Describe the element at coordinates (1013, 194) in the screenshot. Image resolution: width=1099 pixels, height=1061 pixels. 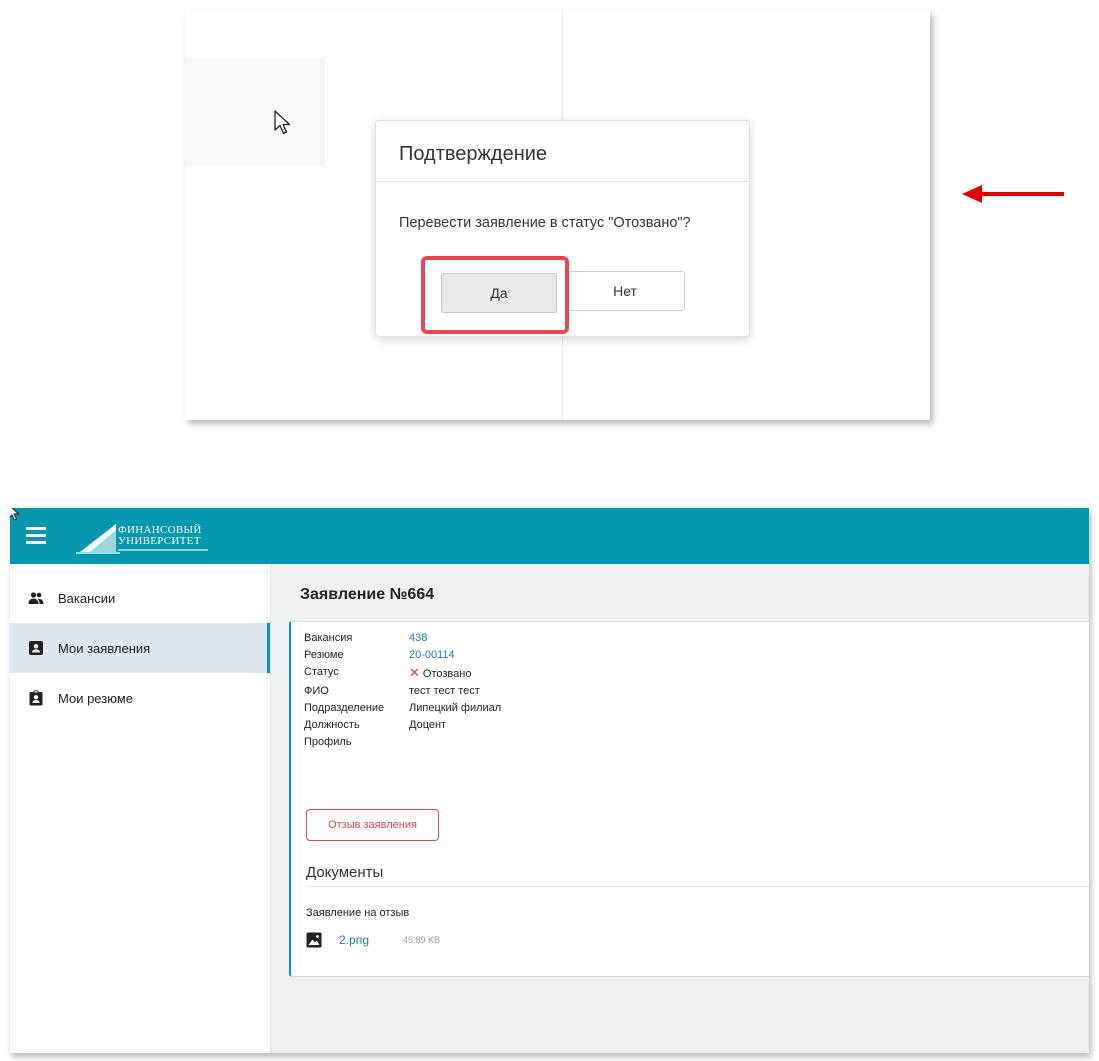
I see `arrow-left-icon` at that location.